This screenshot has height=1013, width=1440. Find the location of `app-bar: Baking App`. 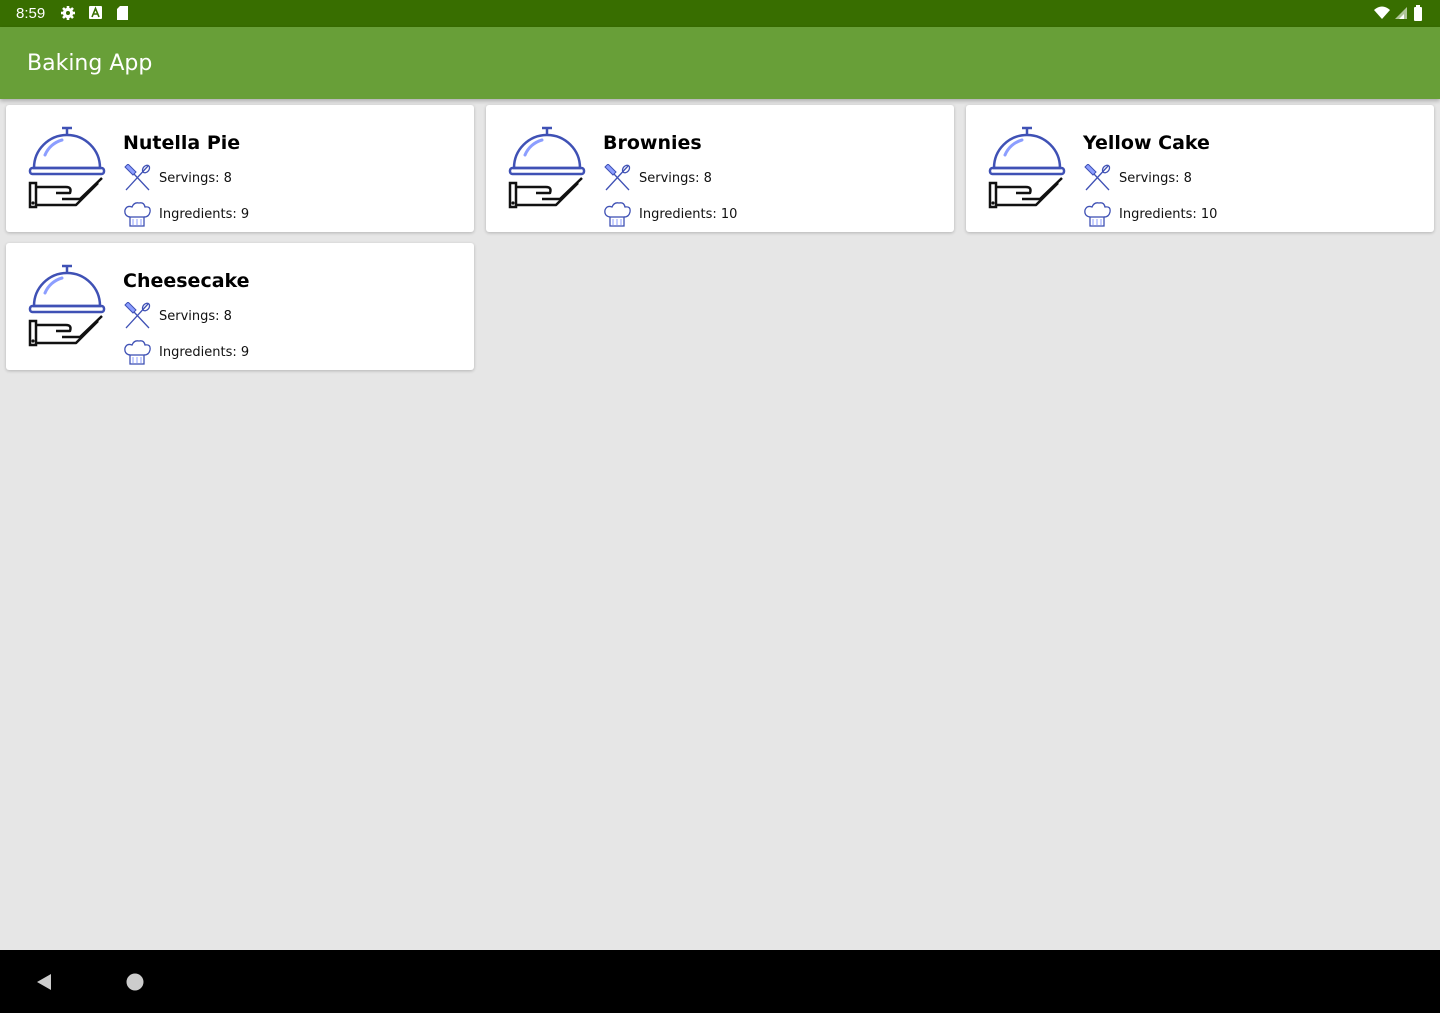

app-bar: Baking App is located at coordinates (720, 63).